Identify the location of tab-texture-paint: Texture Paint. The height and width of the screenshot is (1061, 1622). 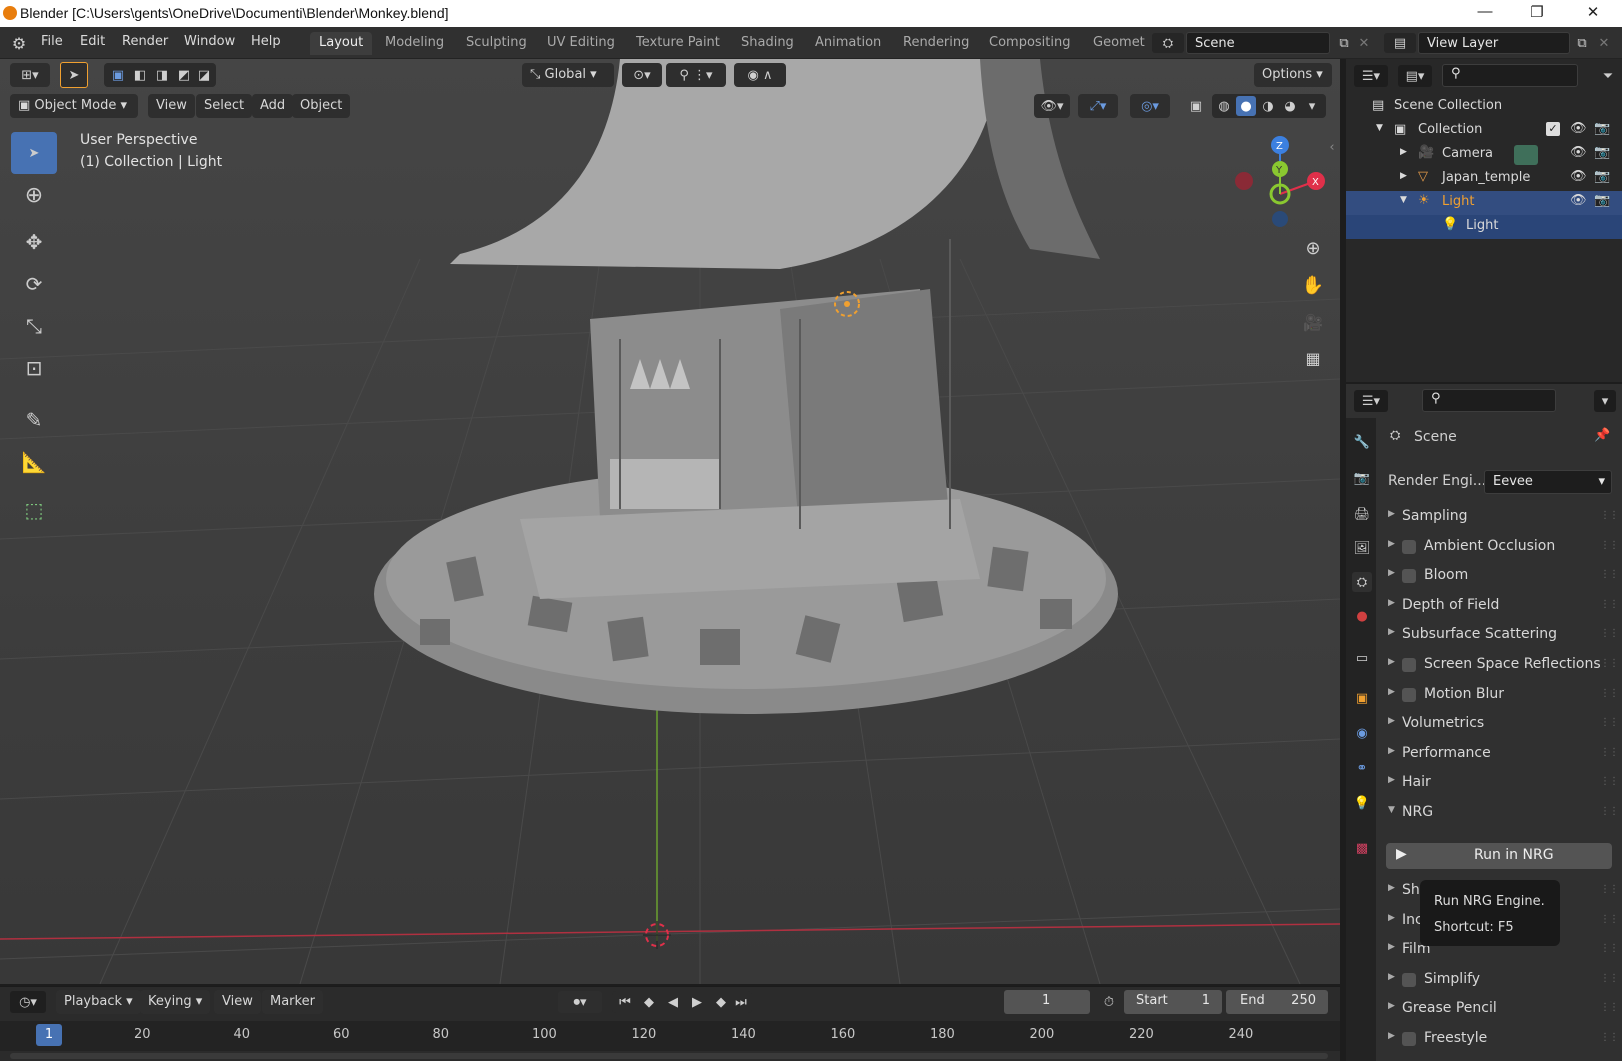
(678, 43).